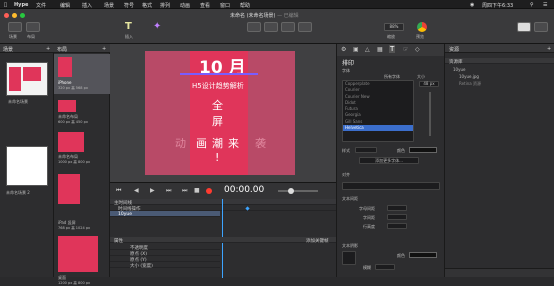 The width and height of the screenshot is (554, 286). Describe the element at coordinates (33, 27) in the screenshot. I see `layouts-toggle-button` at that location.